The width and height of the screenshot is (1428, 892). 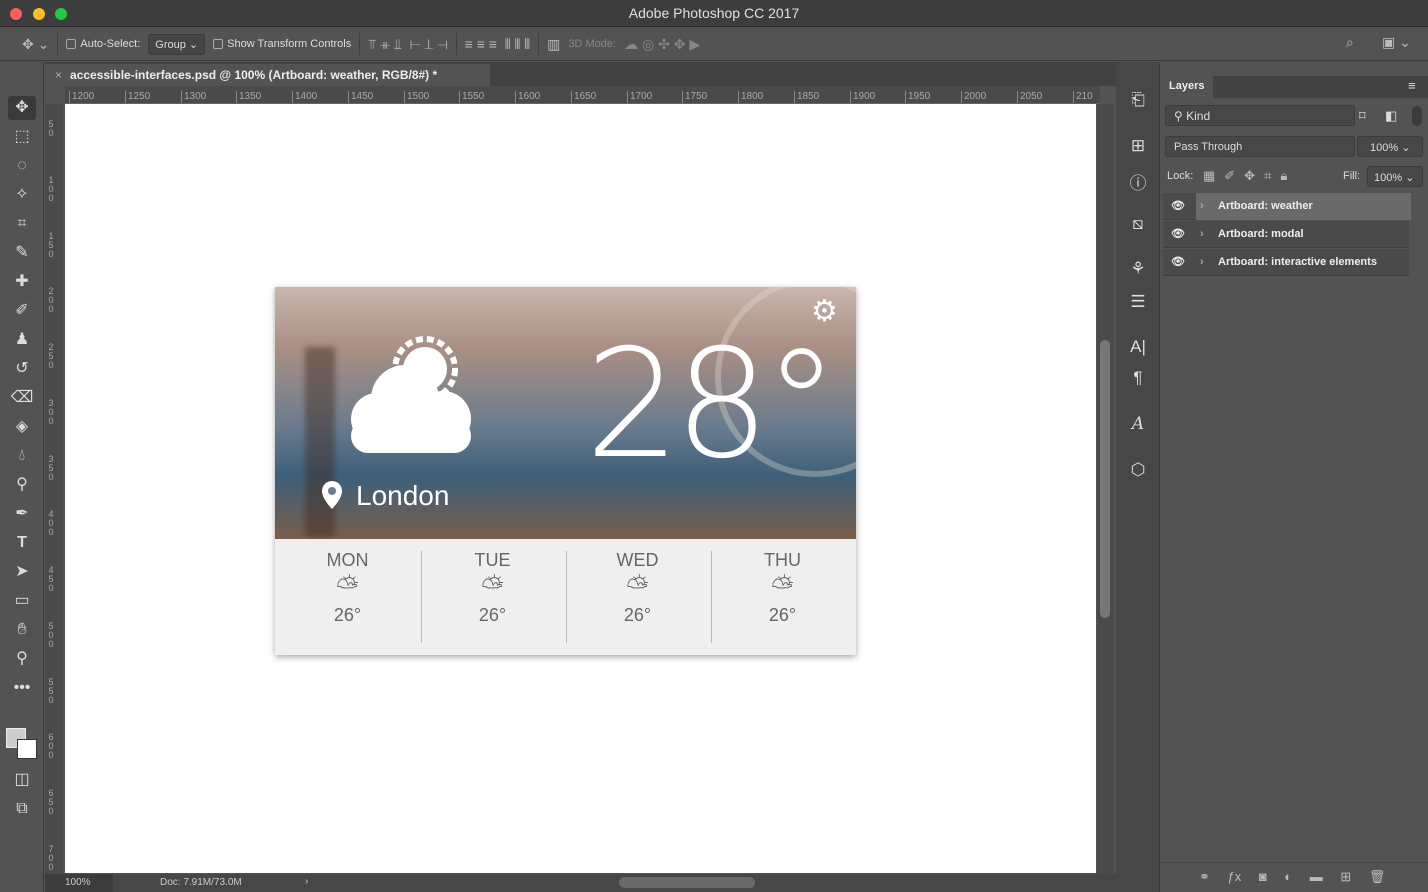 I want to click on history-brush-icon: ↺, so click(x=22, y=369).